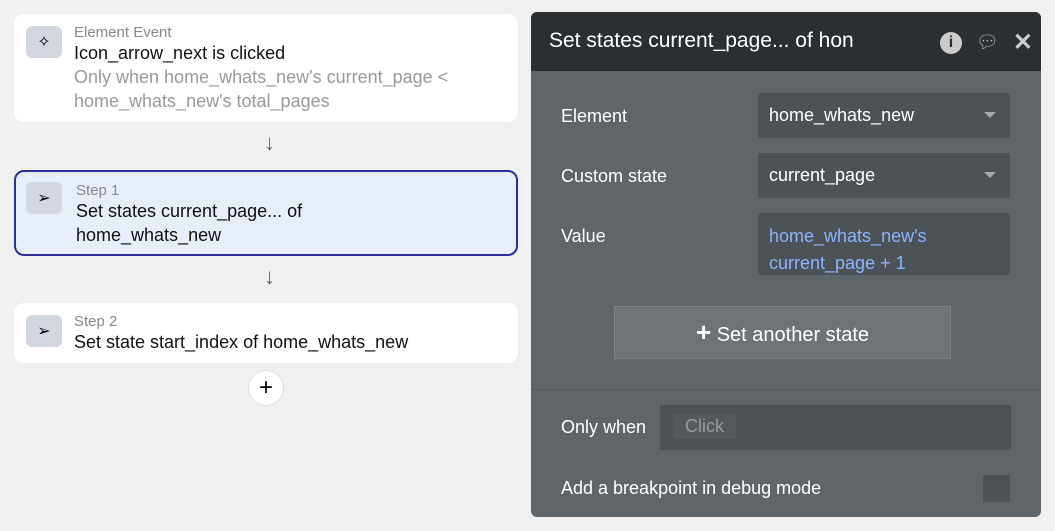 Image resolution: width=1055 pixels, height=531 pixels. What do you see at coordinates (701, 40) in the screenshot?
I see `panel-title: Set states current_page... of hon` at bounding box center [701, 40].